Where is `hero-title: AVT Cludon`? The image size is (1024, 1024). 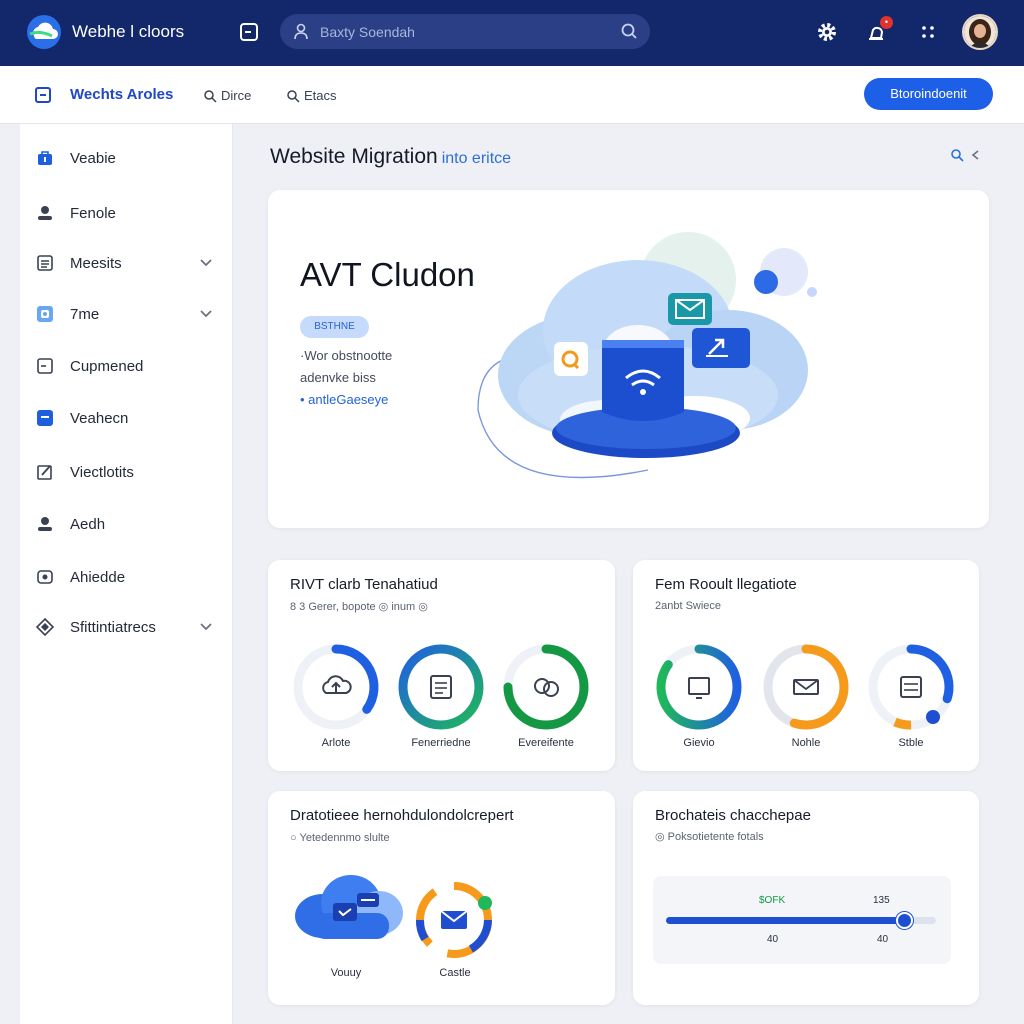 hero-title: AVT Cludon is located at coordinates (387, 274).